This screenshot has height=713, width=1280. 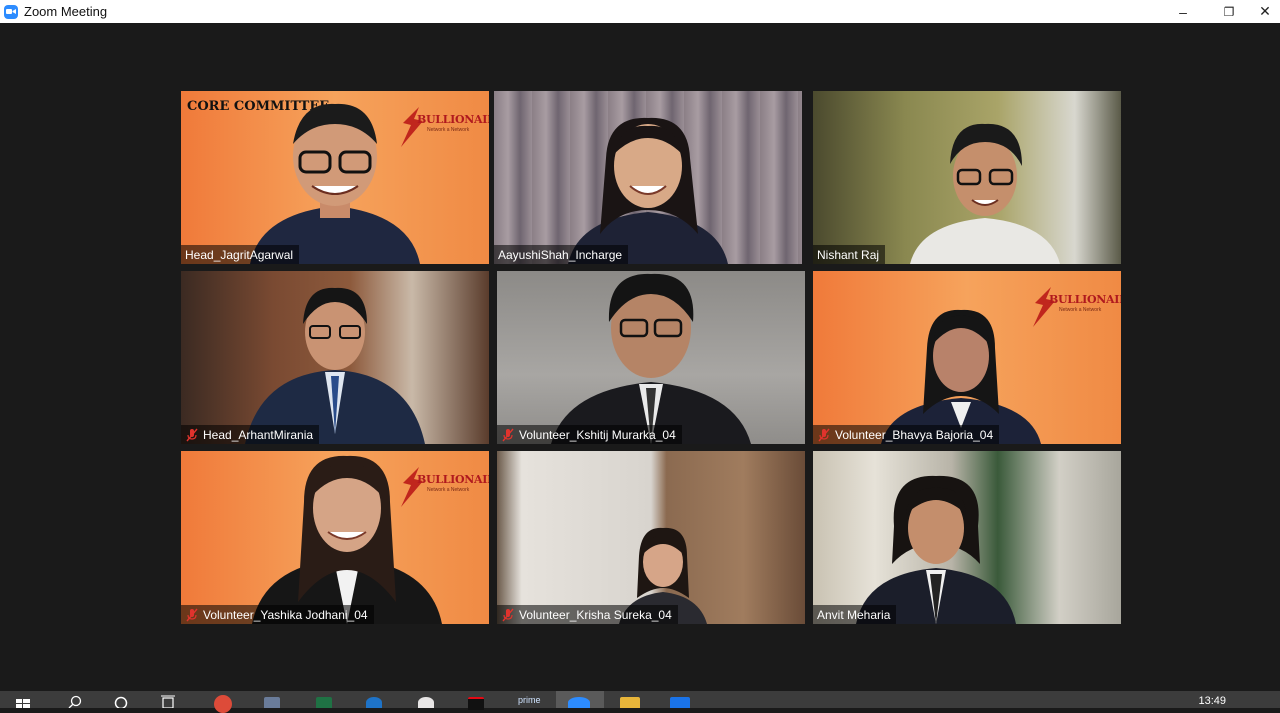 I want to click on participant-name-tag: Volunteer_Krisha Sureka_04, so click(x=587, y=614).